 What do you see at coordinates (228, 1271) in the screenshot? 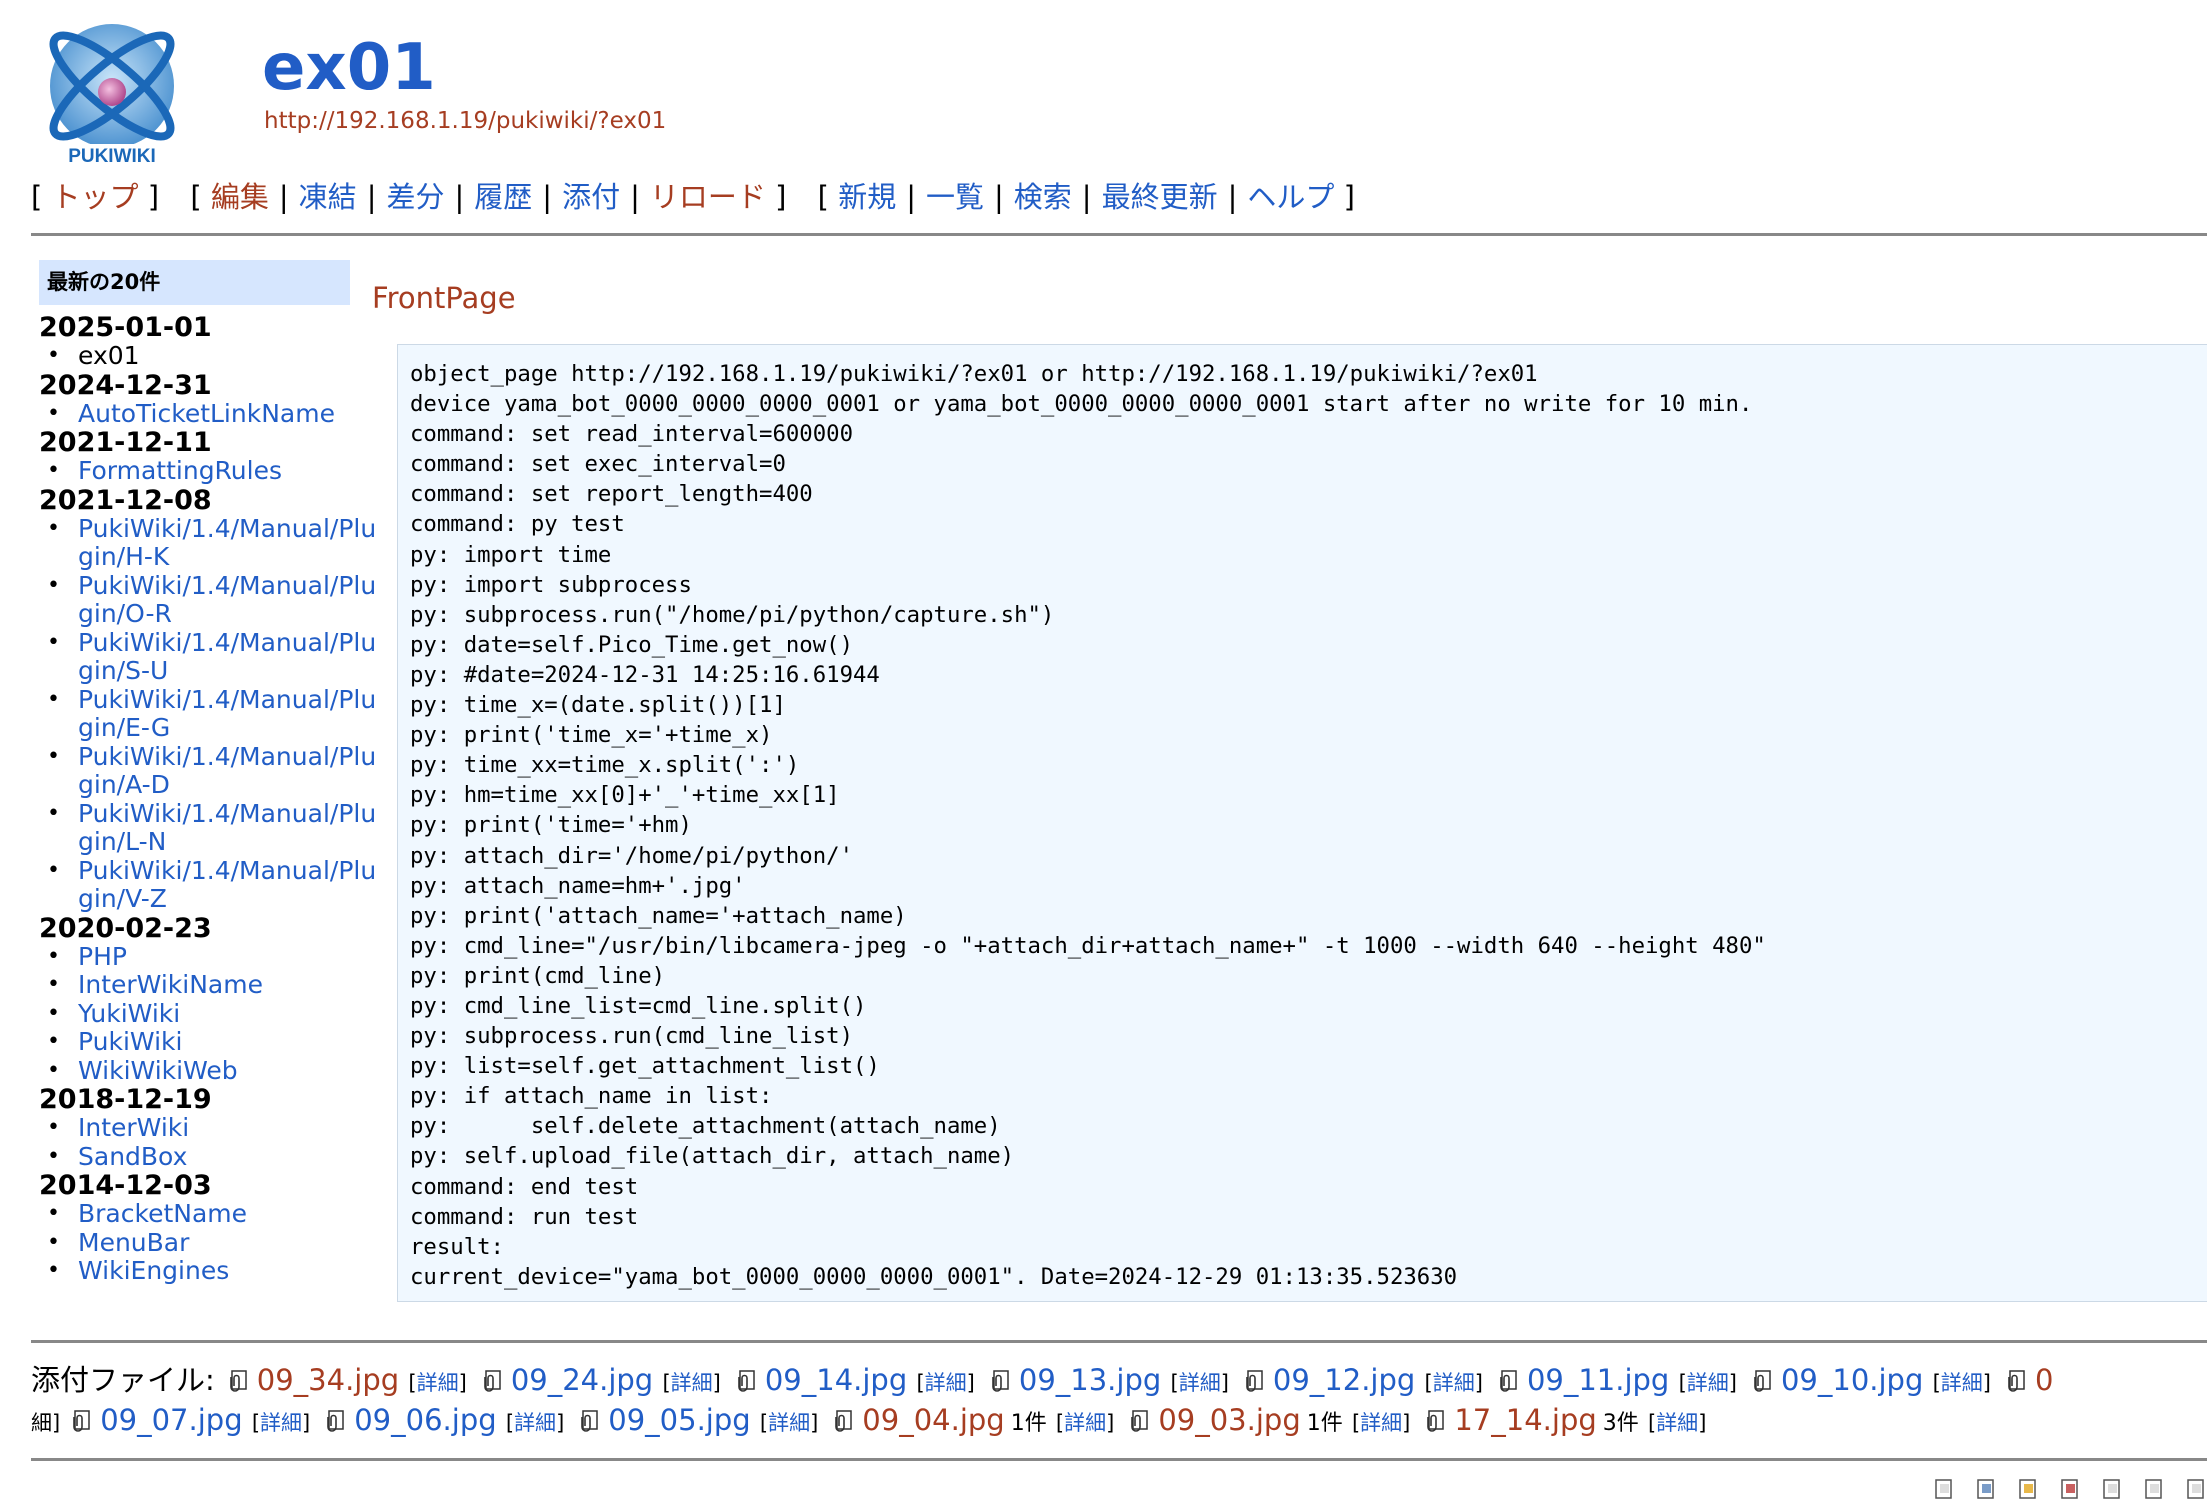
I see `recent-item-link: WikiEngines` at bounding box center [228, 1271].